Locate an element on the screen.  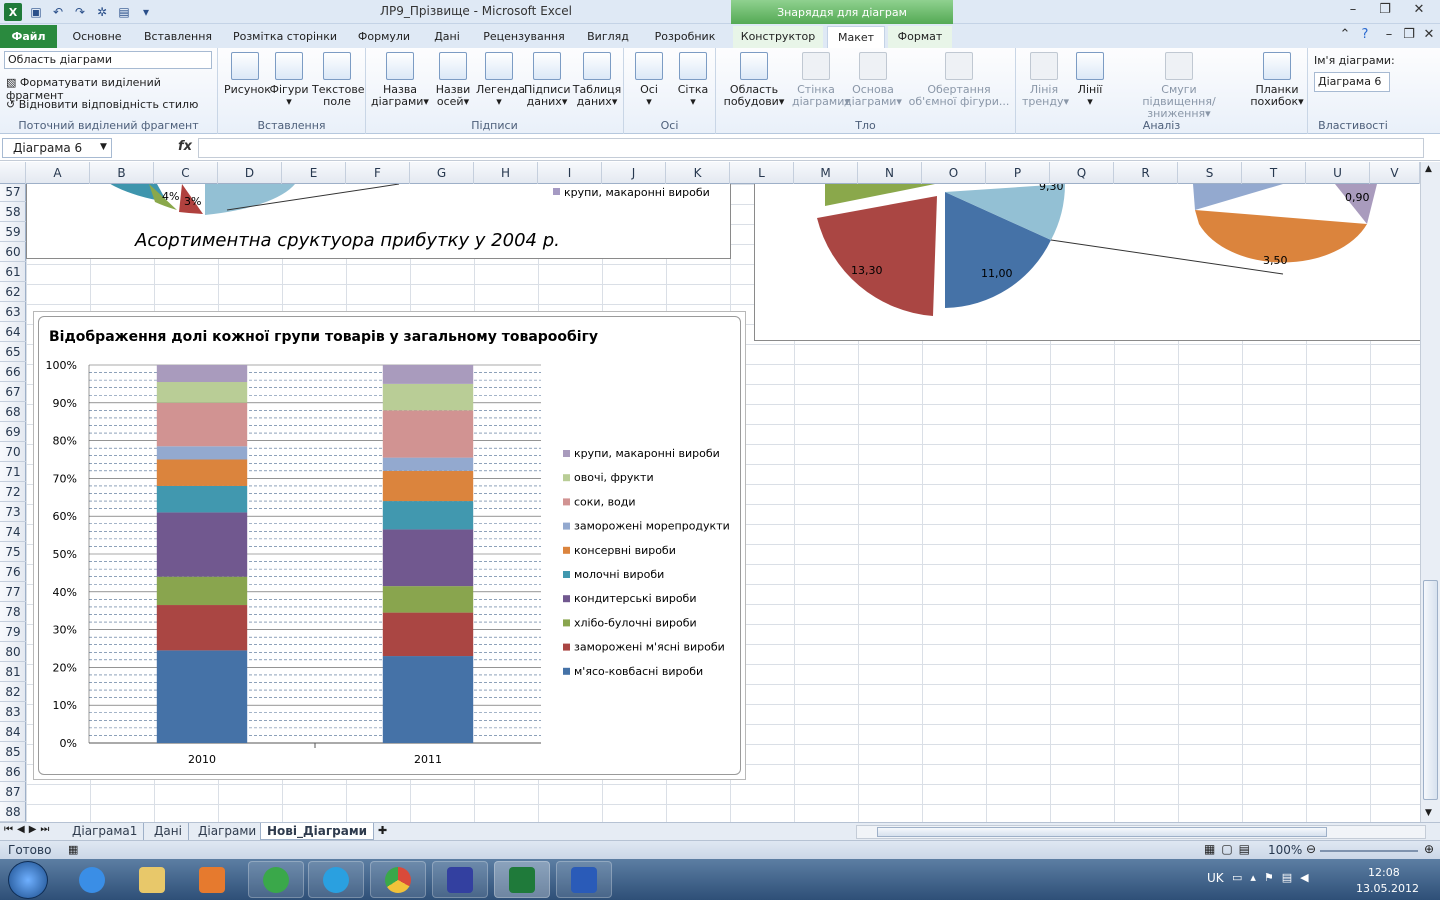
column-header: Q is located at coordinates (1082, 173).